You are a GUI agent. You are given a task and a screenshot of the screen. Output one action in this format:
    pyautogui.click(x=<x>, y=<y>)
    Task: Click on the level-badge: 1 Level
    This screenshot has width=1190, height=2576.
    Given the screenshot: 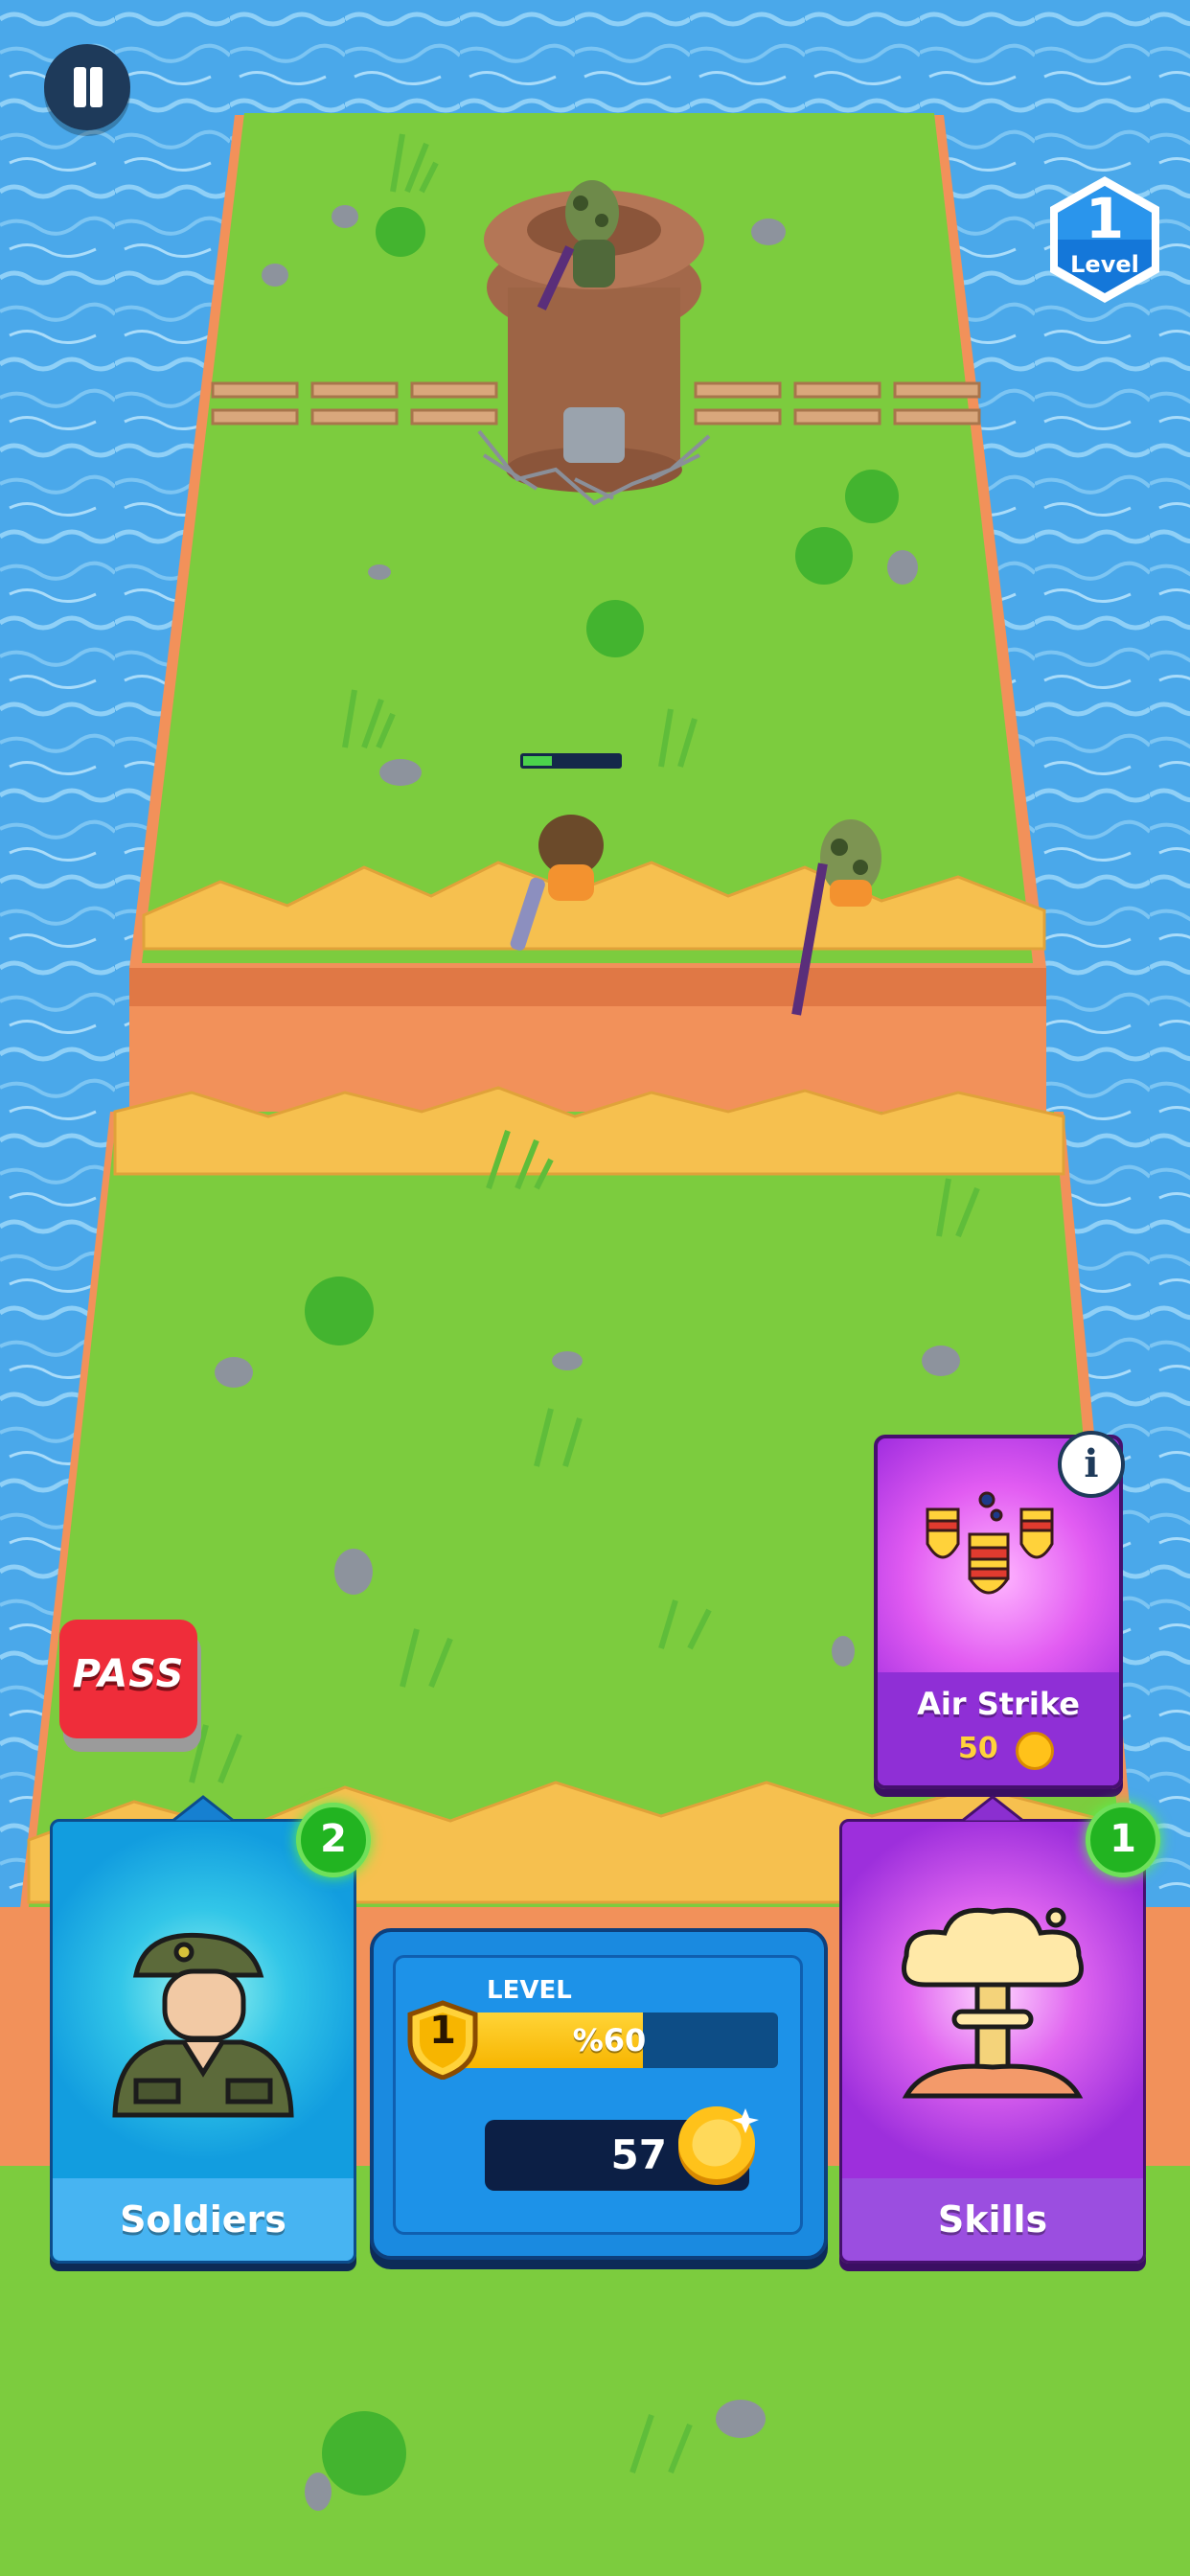 What is the action you would take?
    pyautogui.click(x=1104, y=239)
    